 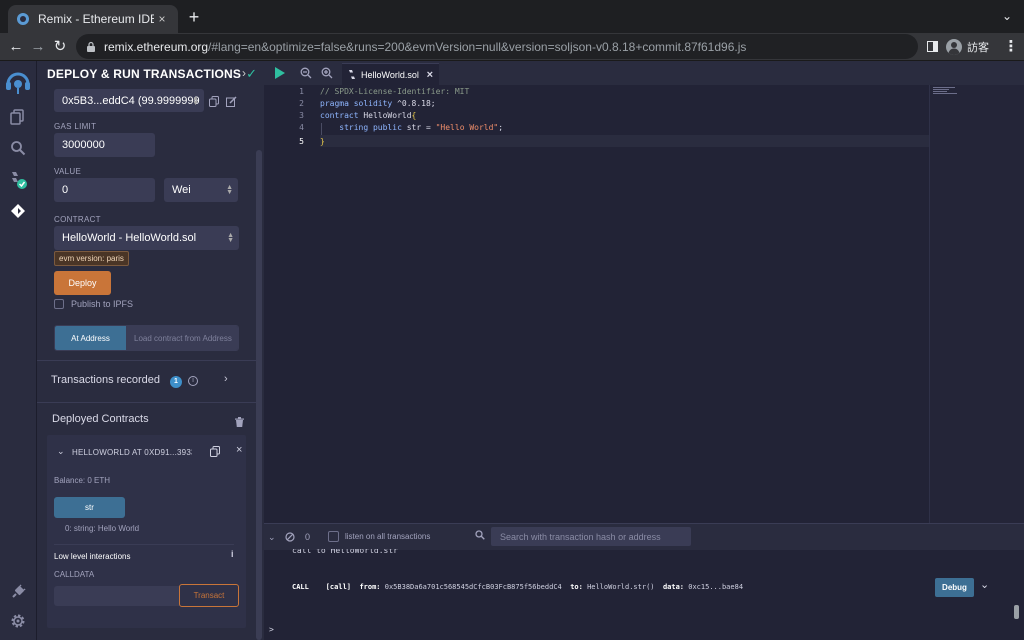 I want to click on copy-address-icon, so click(x=215, y=451).